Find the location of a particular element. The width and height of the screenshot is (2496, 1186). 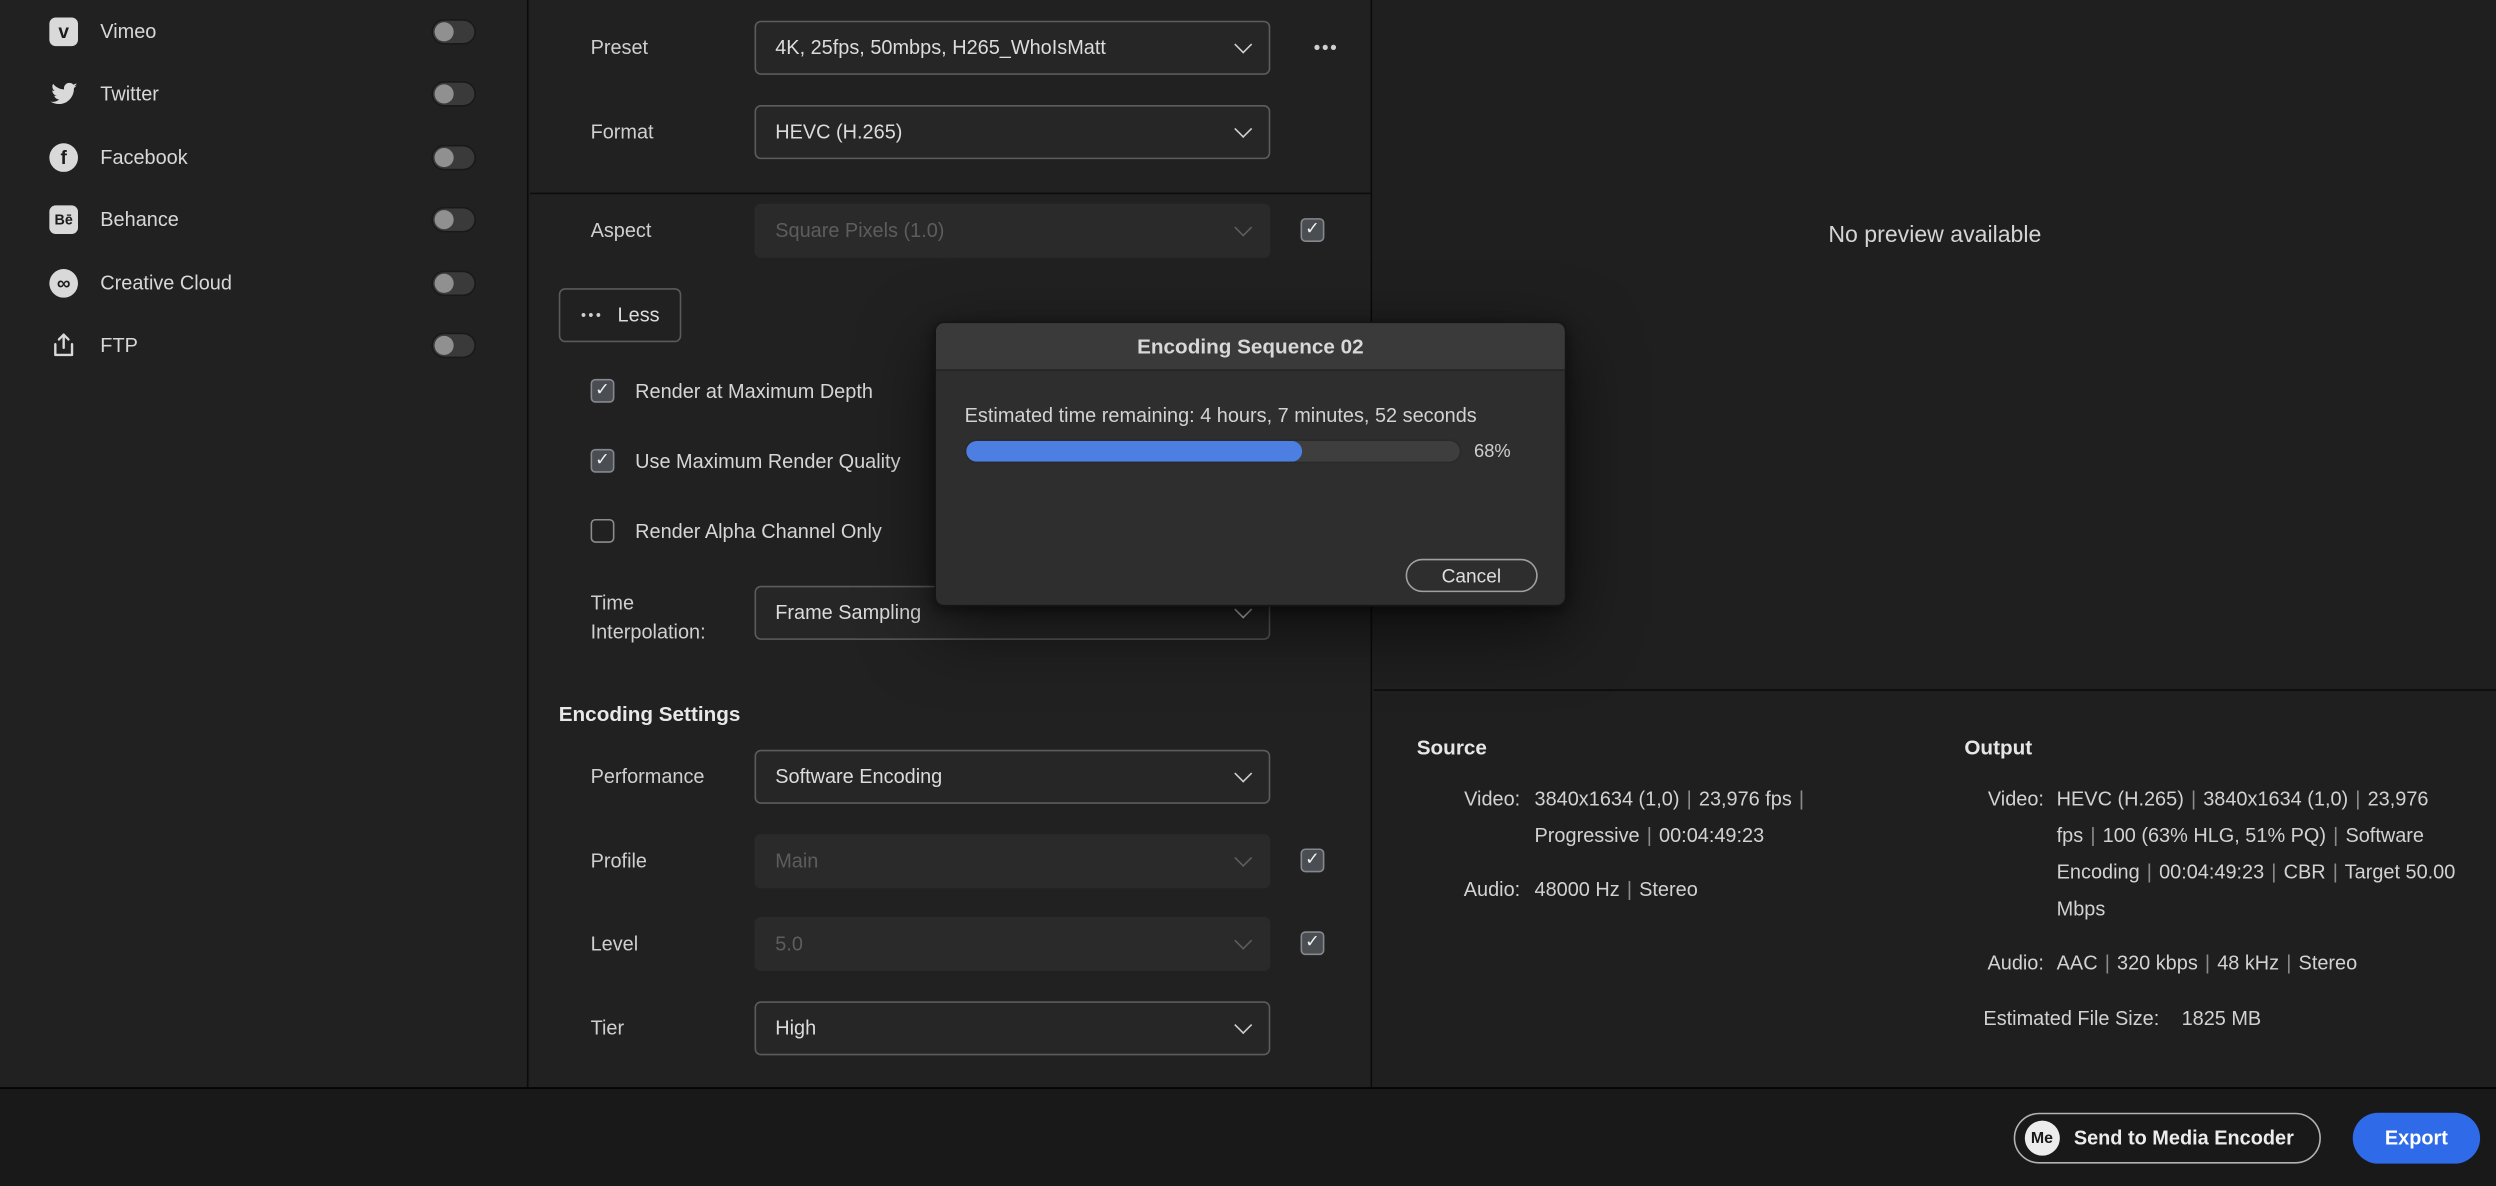

media-encoder-icon: Me is located at coordinates (2042, 1138).